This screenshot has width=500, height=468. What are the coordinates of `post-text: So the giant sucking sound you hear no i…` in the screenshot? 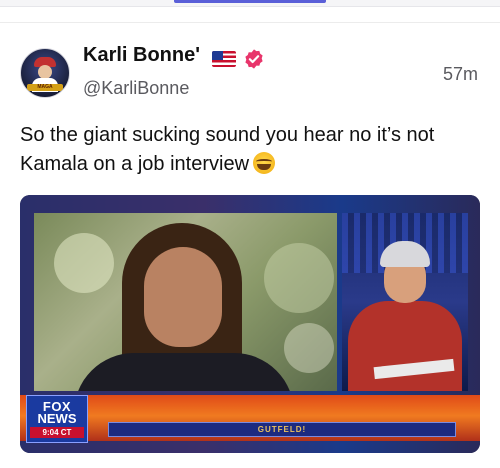 It's located at (227, 149).